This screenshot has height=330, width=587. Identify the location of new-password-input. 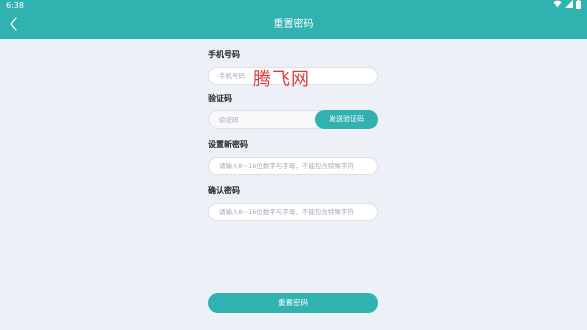
(294, 166).